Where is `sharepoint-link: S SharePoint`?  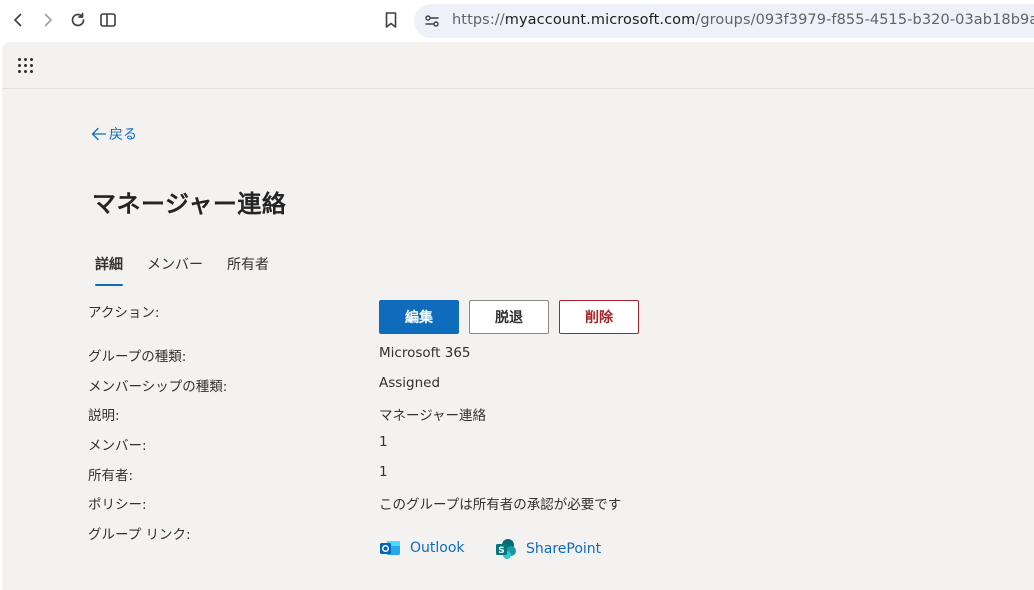
sharepoint-link: S SharePoint is located at coordinates (548, 549).